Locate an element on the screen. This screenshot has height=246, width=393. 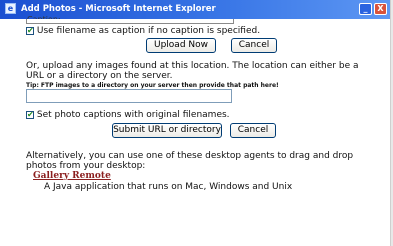
ie-icon: e is located at coordinates (10, 8).